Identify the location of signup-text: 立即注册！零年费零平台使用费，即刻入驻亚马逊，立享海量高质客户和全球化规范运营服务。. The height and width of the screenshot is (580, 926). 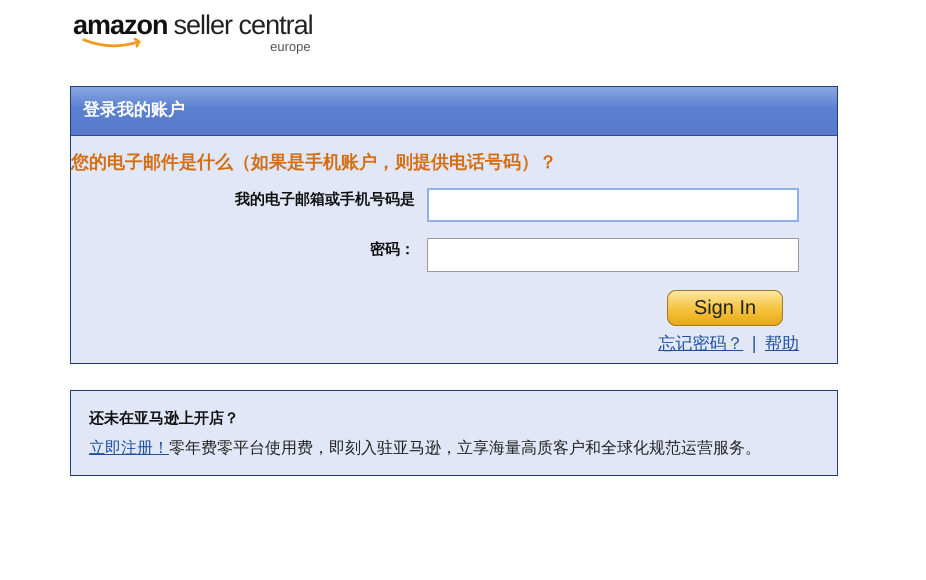
(425, 448).